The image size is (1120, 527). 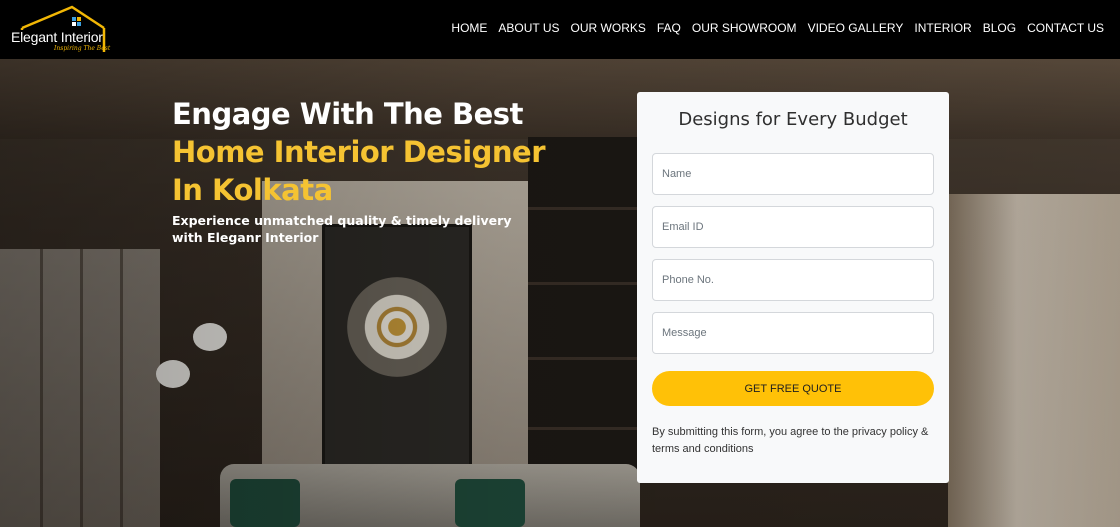 What do you see at coordinates (528, 28) in the screenshot?
I see `nav-item-about-us: ABOUT US` at bounding box center [528, 28].